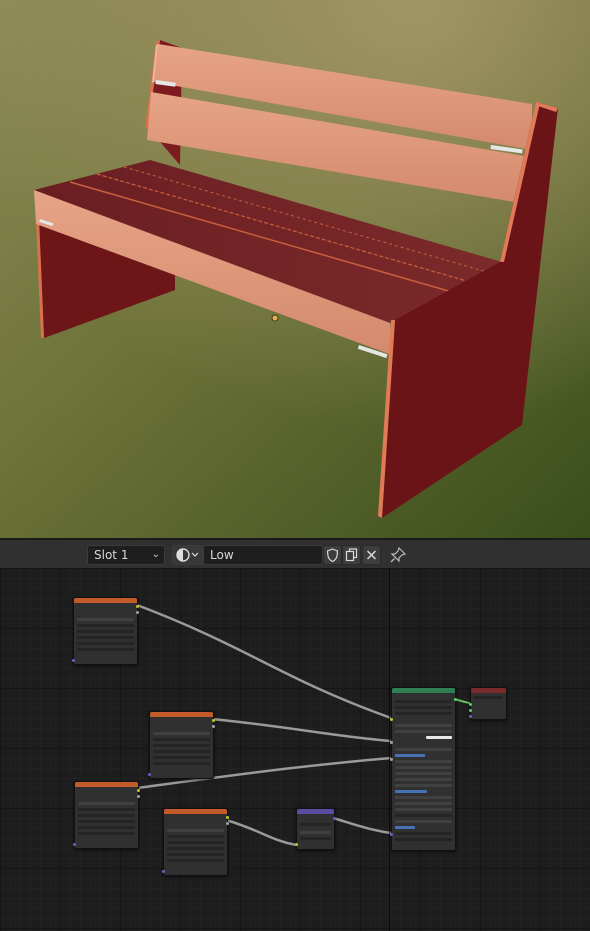 This screenshot has width=590, height=931. I want to click on base-color-socket, so click(391, 719).